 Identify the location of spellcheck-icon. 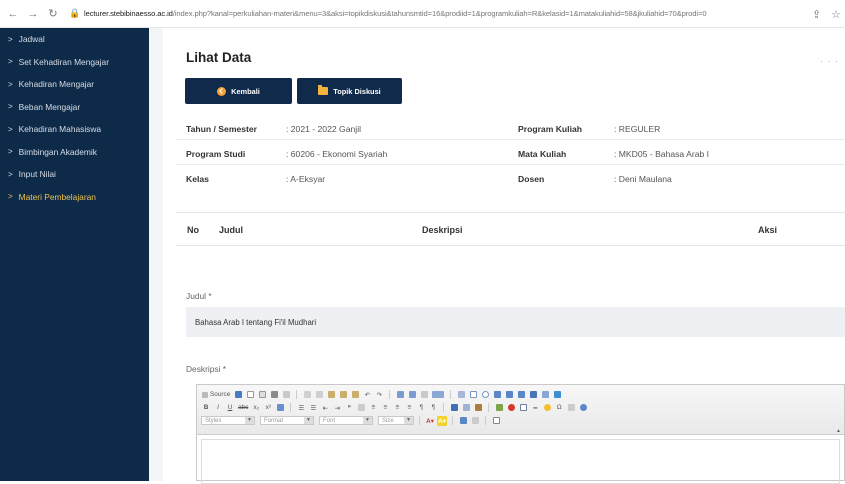
(438, 395).